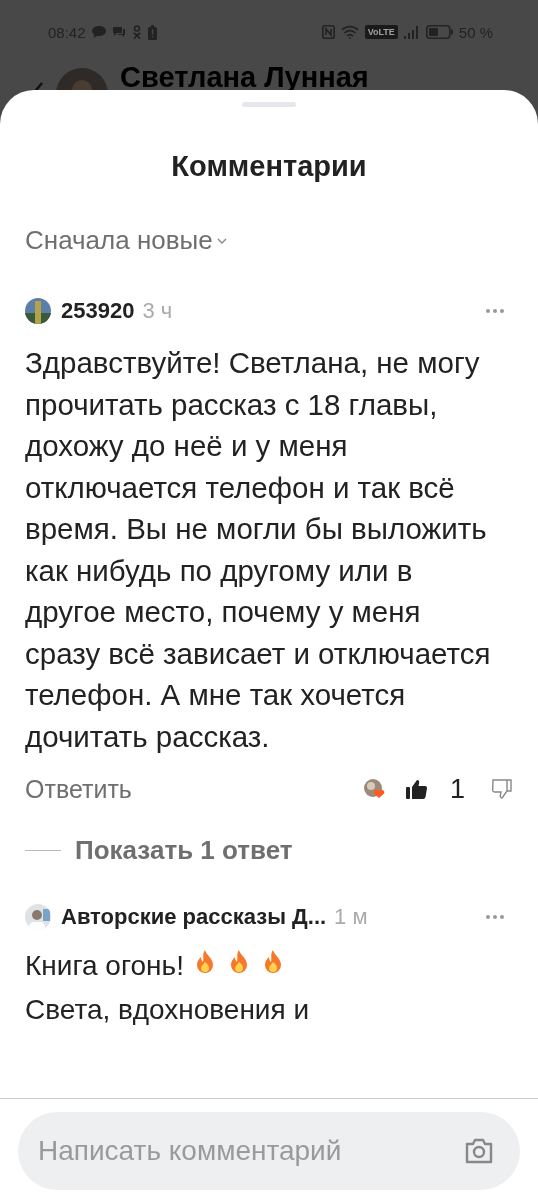  I want to click on reply-button: Ответить, so click(78, 789).